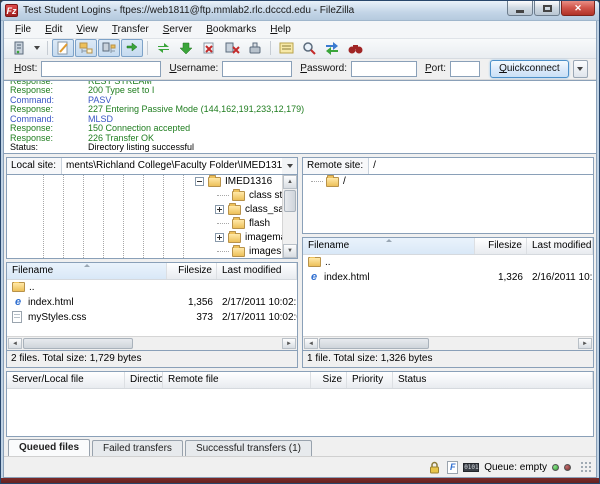  I want to click on local-status-text: 2 files. Total size: 1,729 bytes, so click(152, 360).